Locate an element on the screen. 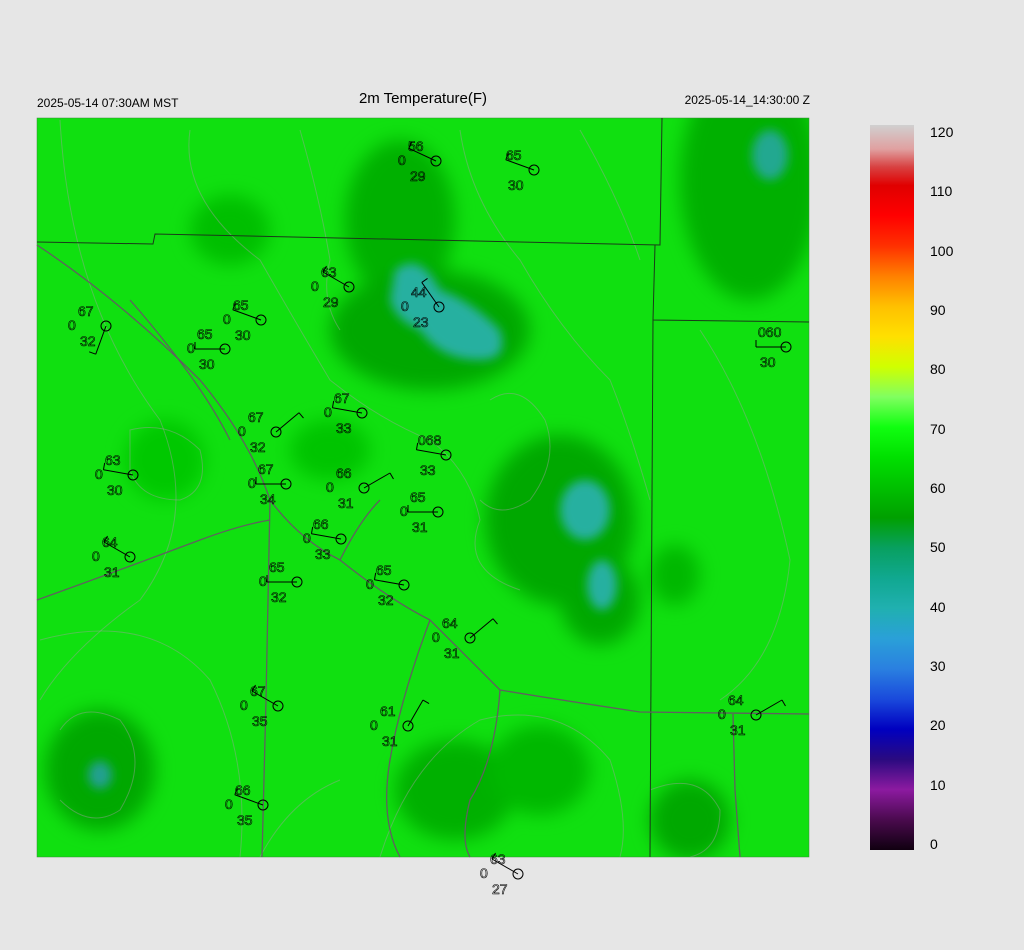  station-temperature: 068 is located at coordinates (430, 440).